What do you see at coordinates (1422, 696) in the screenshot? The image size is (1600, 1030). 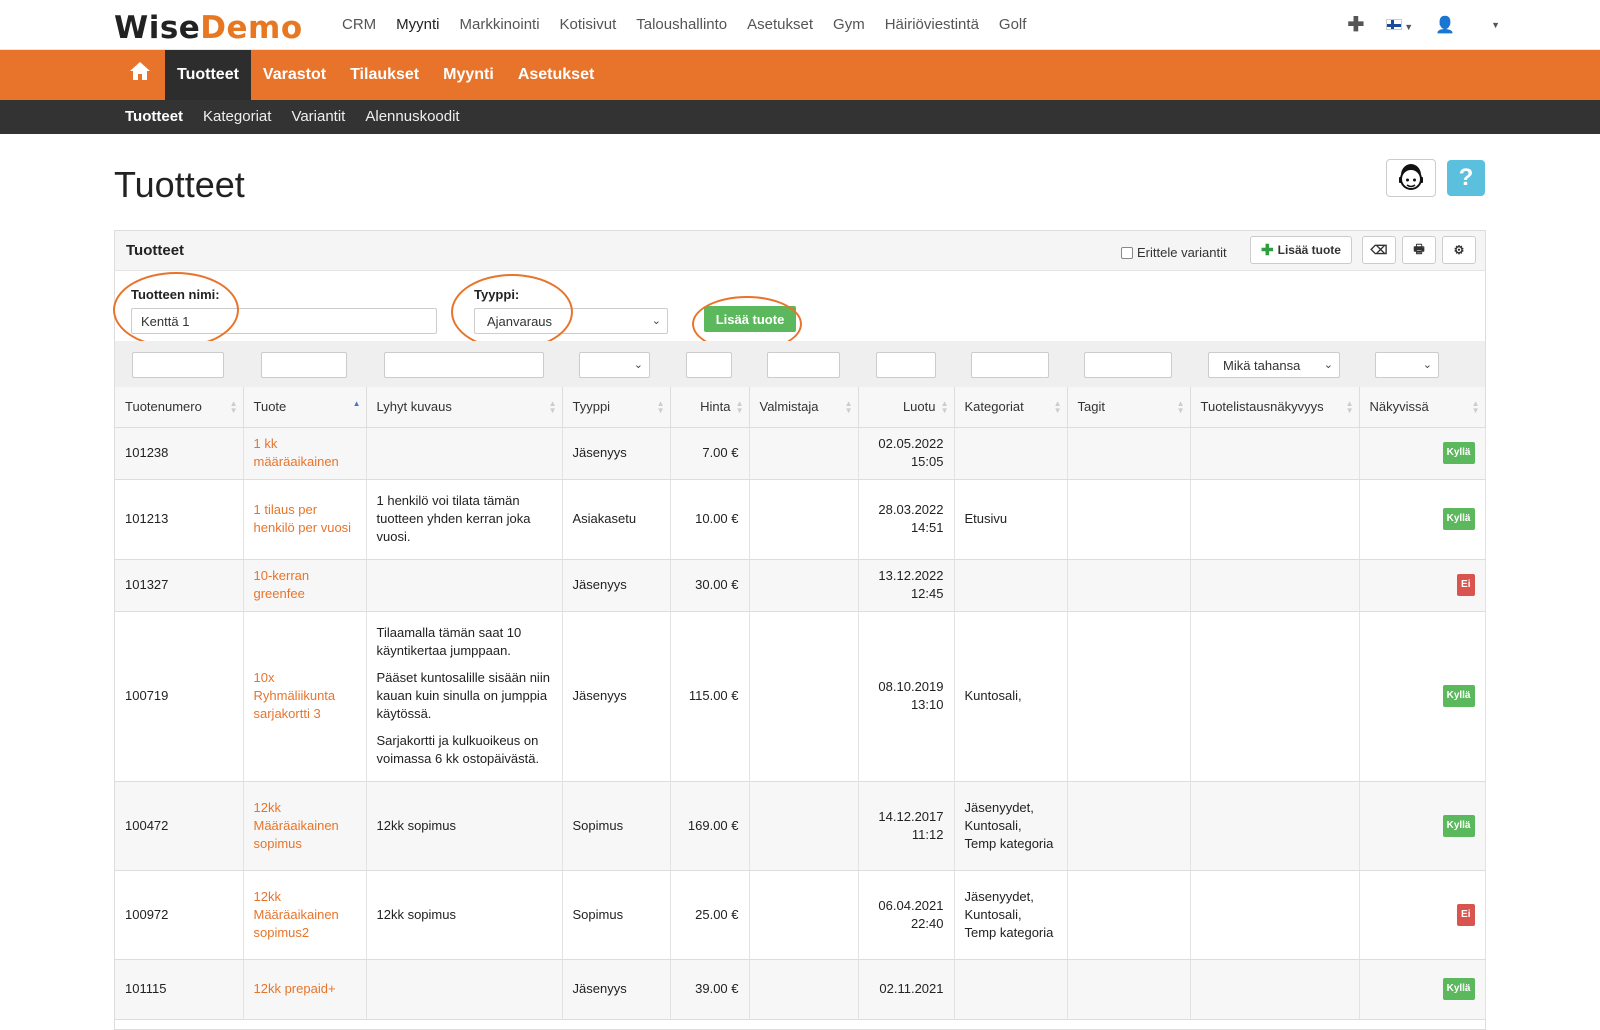 I see `cell-visible: Kyllä` at bounding box center [1422, 696].